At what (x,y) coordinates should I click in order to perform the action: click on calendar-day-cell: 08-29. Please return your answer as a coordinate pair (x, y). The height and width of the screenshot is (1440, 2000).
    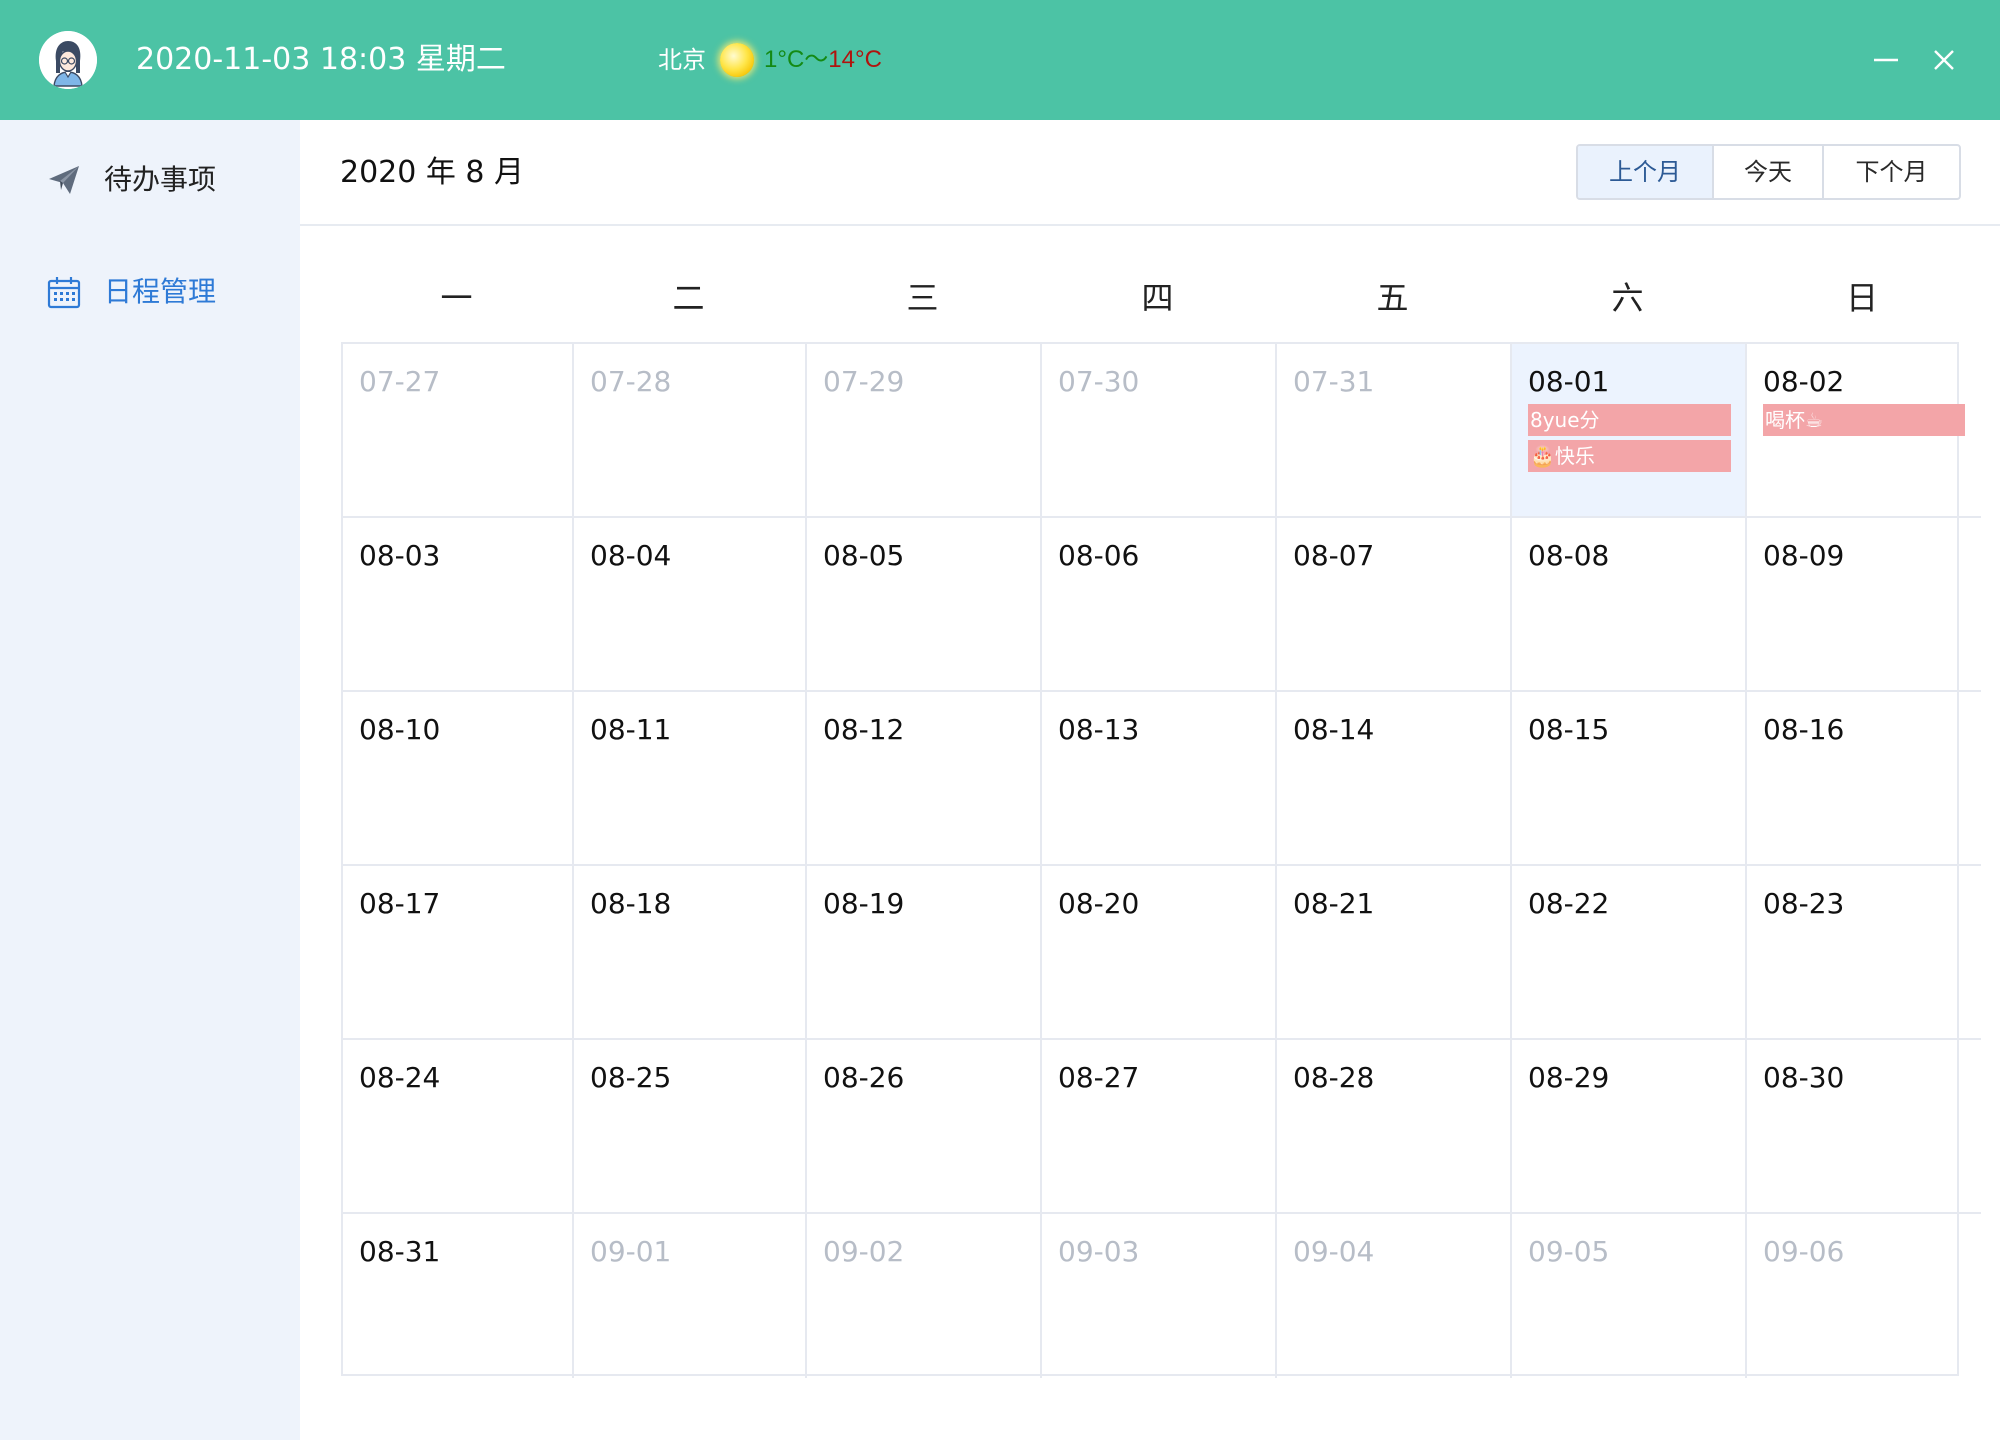
    Looking at the image, I should click on (1629, 1127).